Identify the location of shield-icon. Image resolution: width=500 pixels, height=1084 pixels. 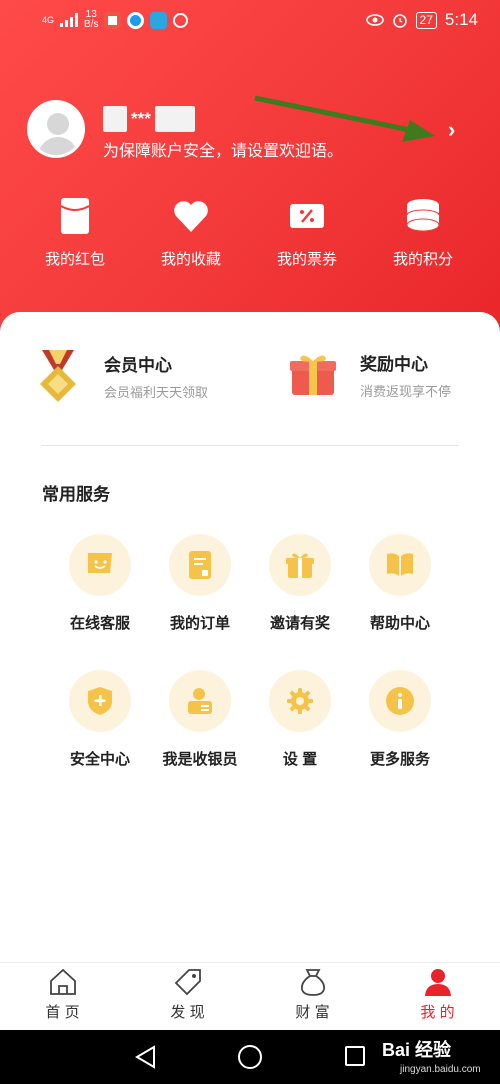
(100, 701).